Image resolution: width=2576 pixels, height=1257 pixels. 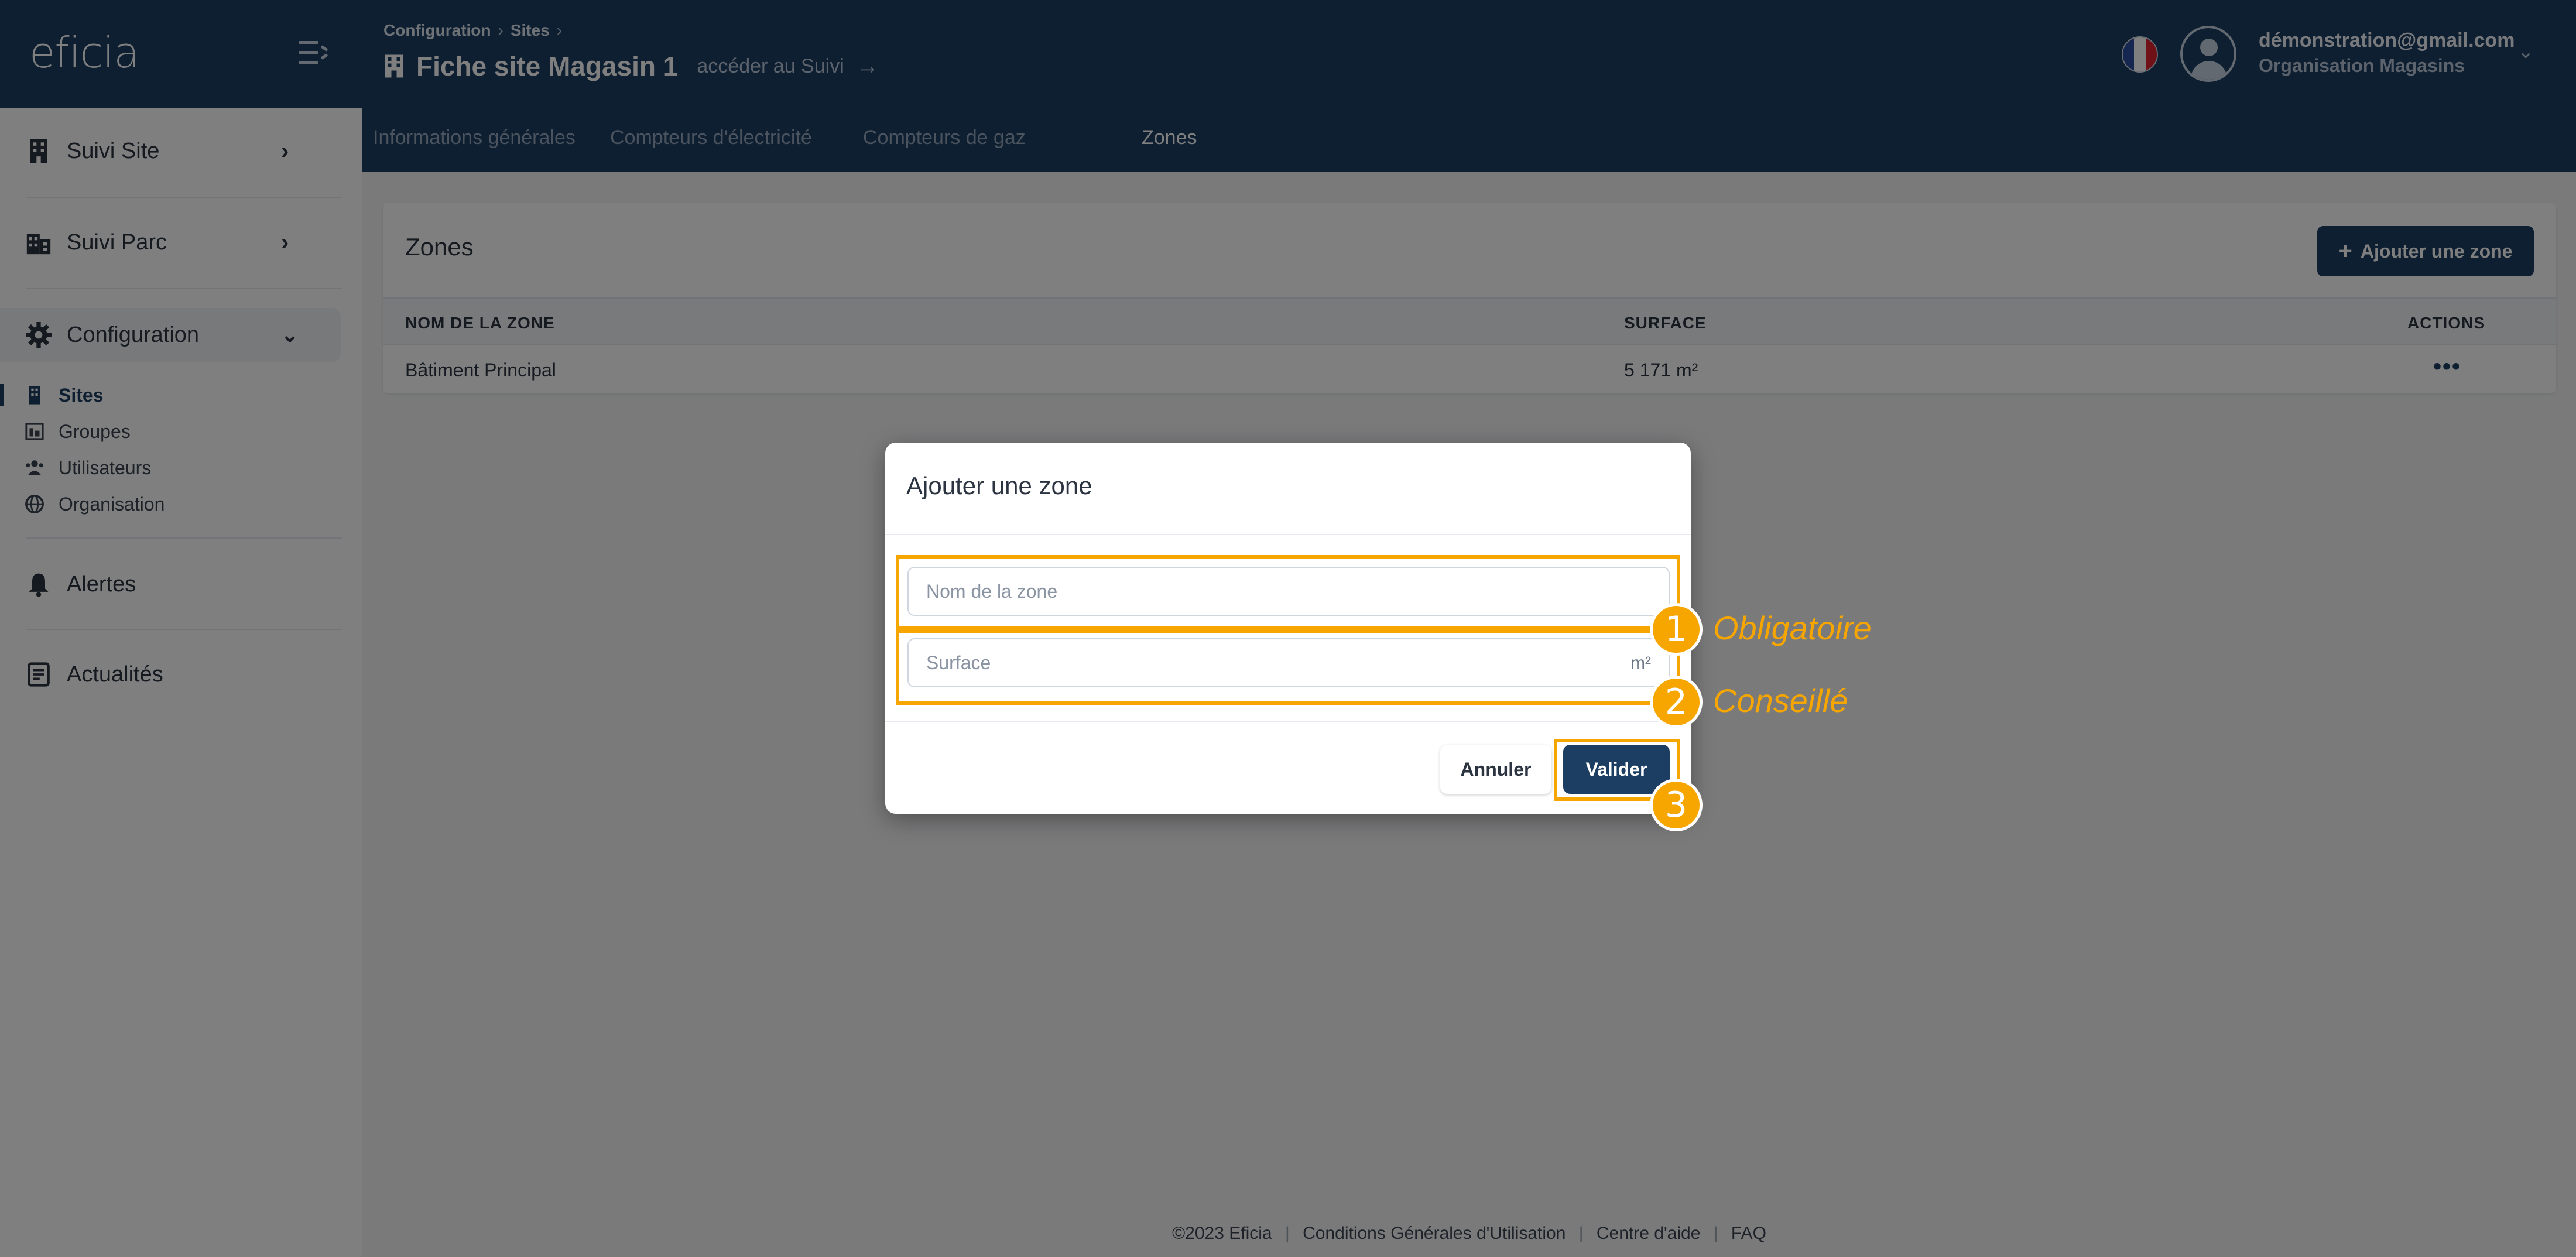 What do you see at coordinates (1676, 629) in the screenshot?
I see `annotation-badge-1: 1` at bounding box center [1676, 629].